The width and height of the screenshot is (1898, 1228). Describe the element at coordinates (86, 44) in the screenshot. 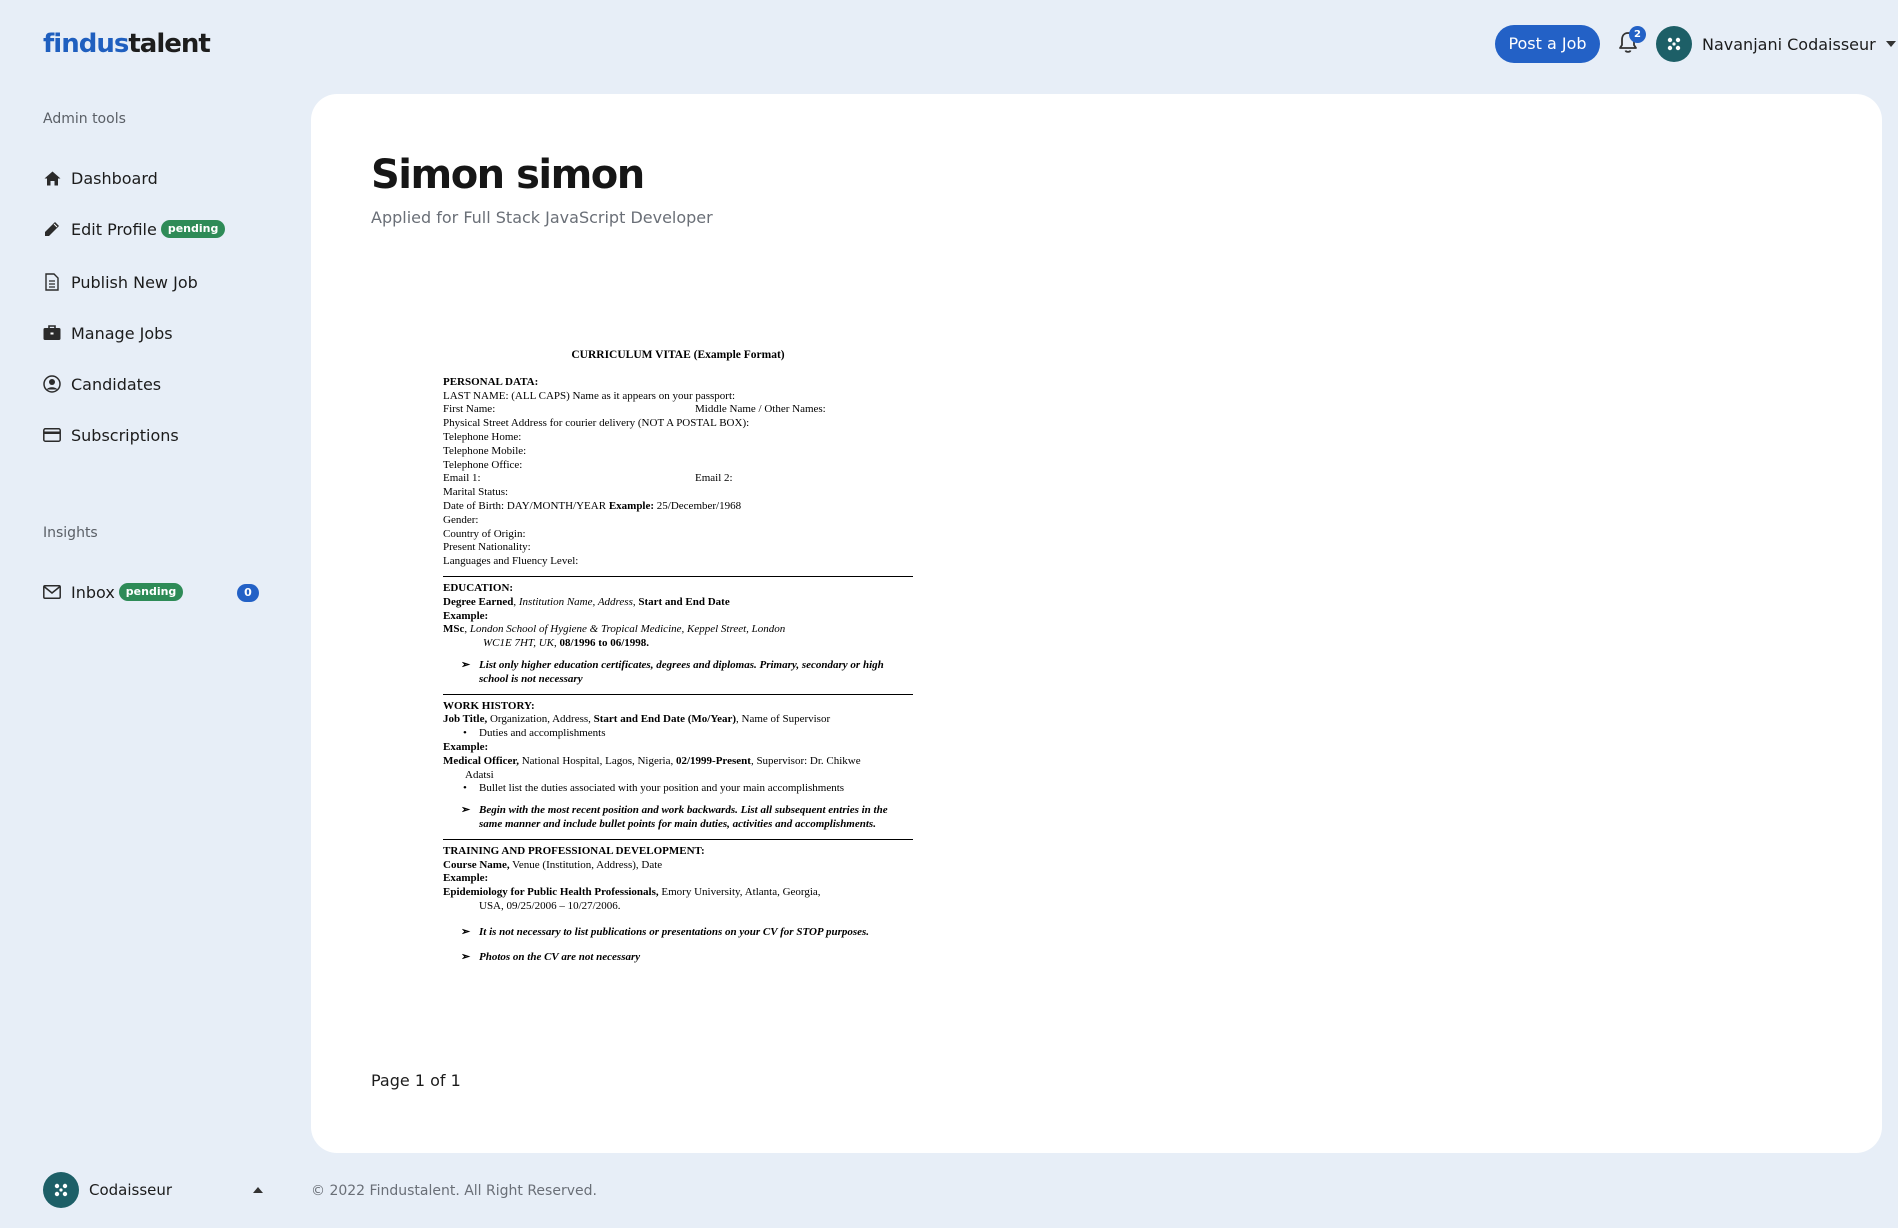

I see `logo-part-1: findus` at that location.